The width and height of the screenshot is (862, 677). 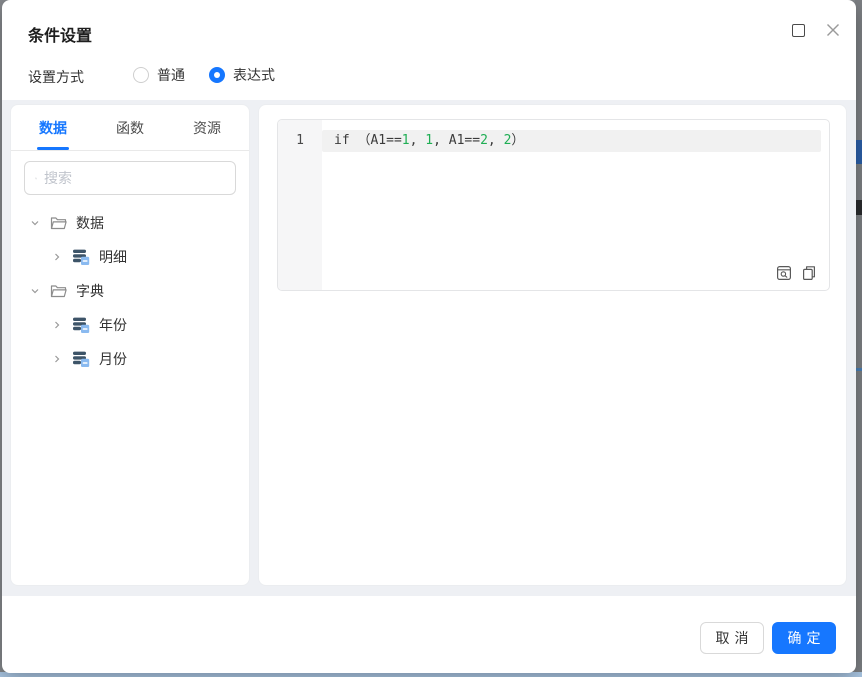 I want to click on data-tree: 数据 明细 字典 年份 月份, so click(x=130, y=291).